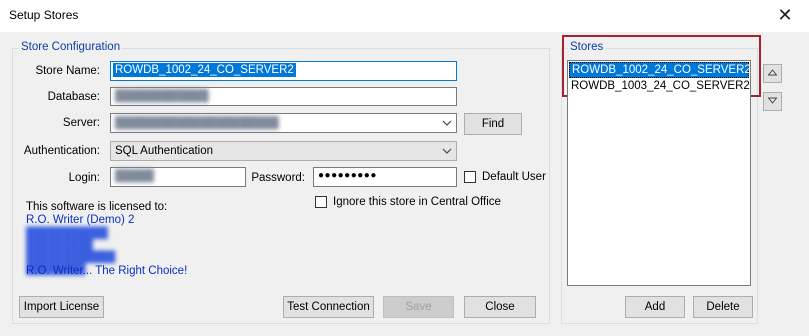 Image resolution: width=809 pixels, height=336 pixels. What do you see at coordinates (587, 47) in the screenshot?
I see `stores-legend: Stores` at bounding box center [587, 47].